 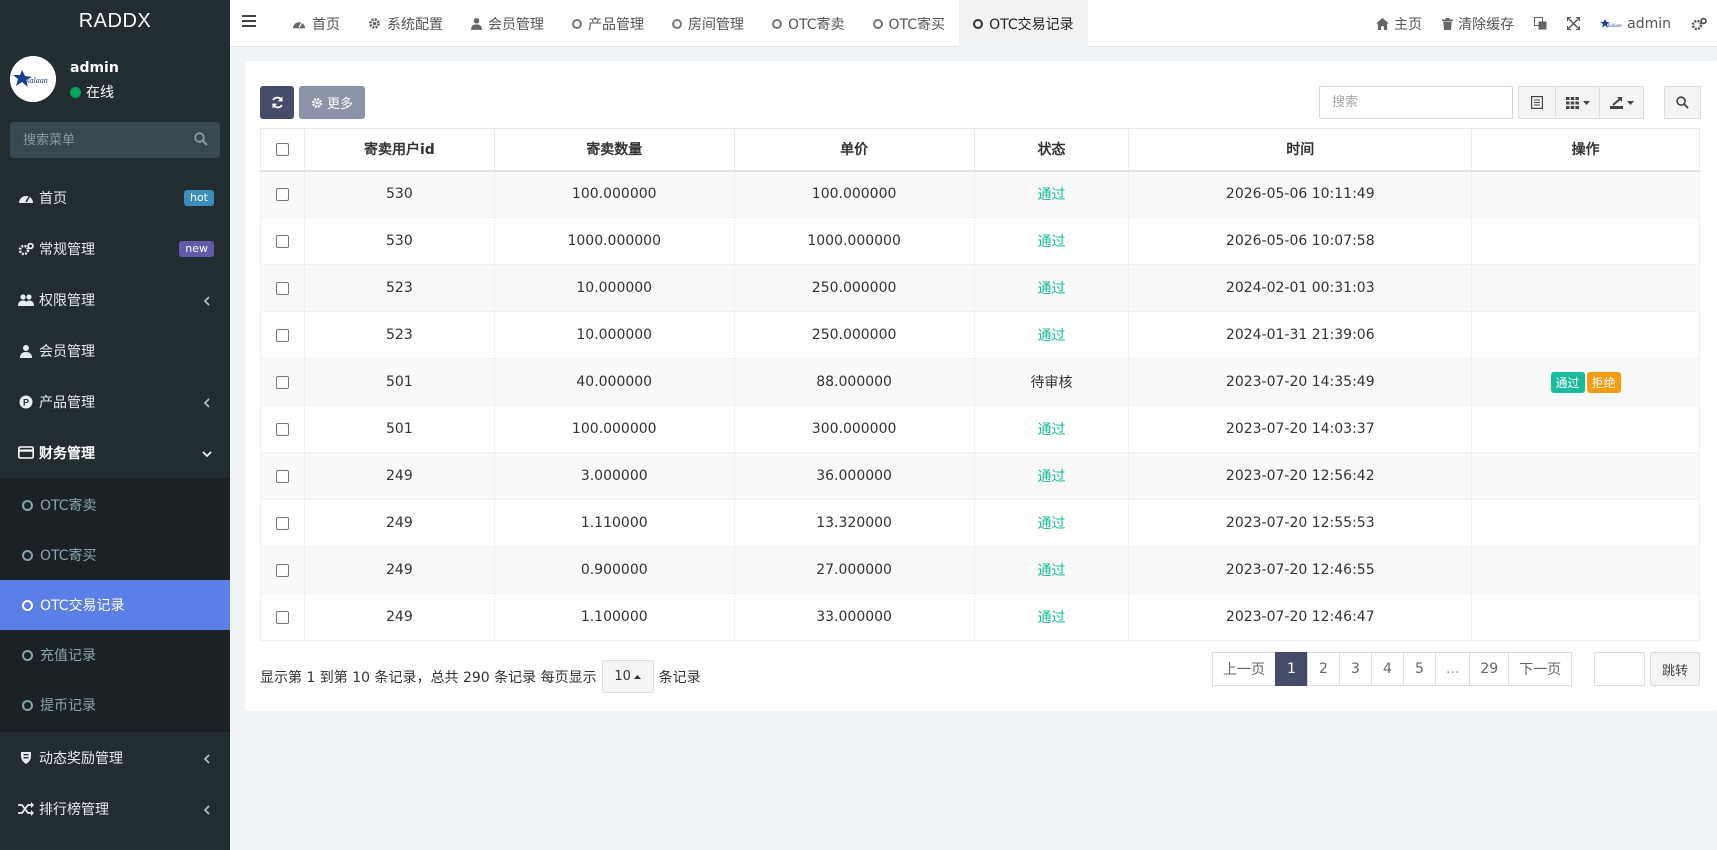 I want to click on search-button, so click(x=1682, y=102).